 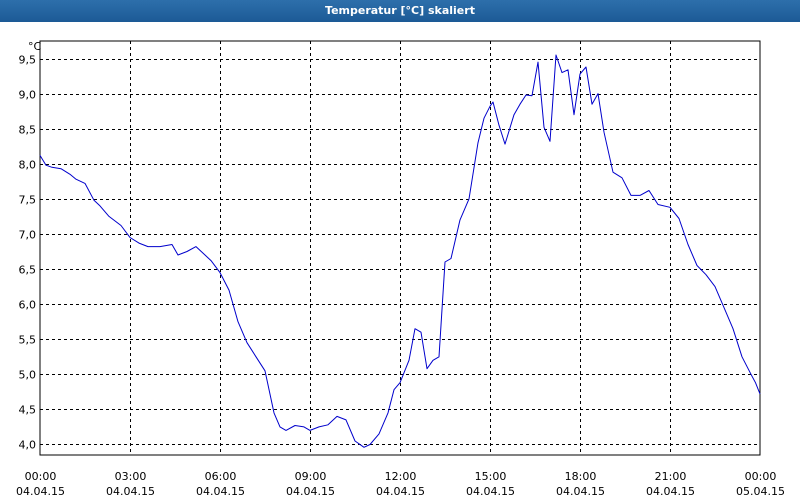 I want to click on y-tick-label: 7,0, so click(x=28, y=235).